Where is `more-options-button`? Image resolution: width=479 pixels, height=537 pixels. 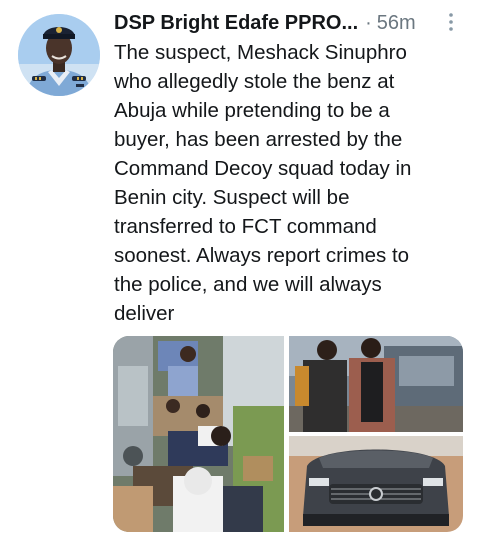
more-options-button is located at coordinates (451, 22).